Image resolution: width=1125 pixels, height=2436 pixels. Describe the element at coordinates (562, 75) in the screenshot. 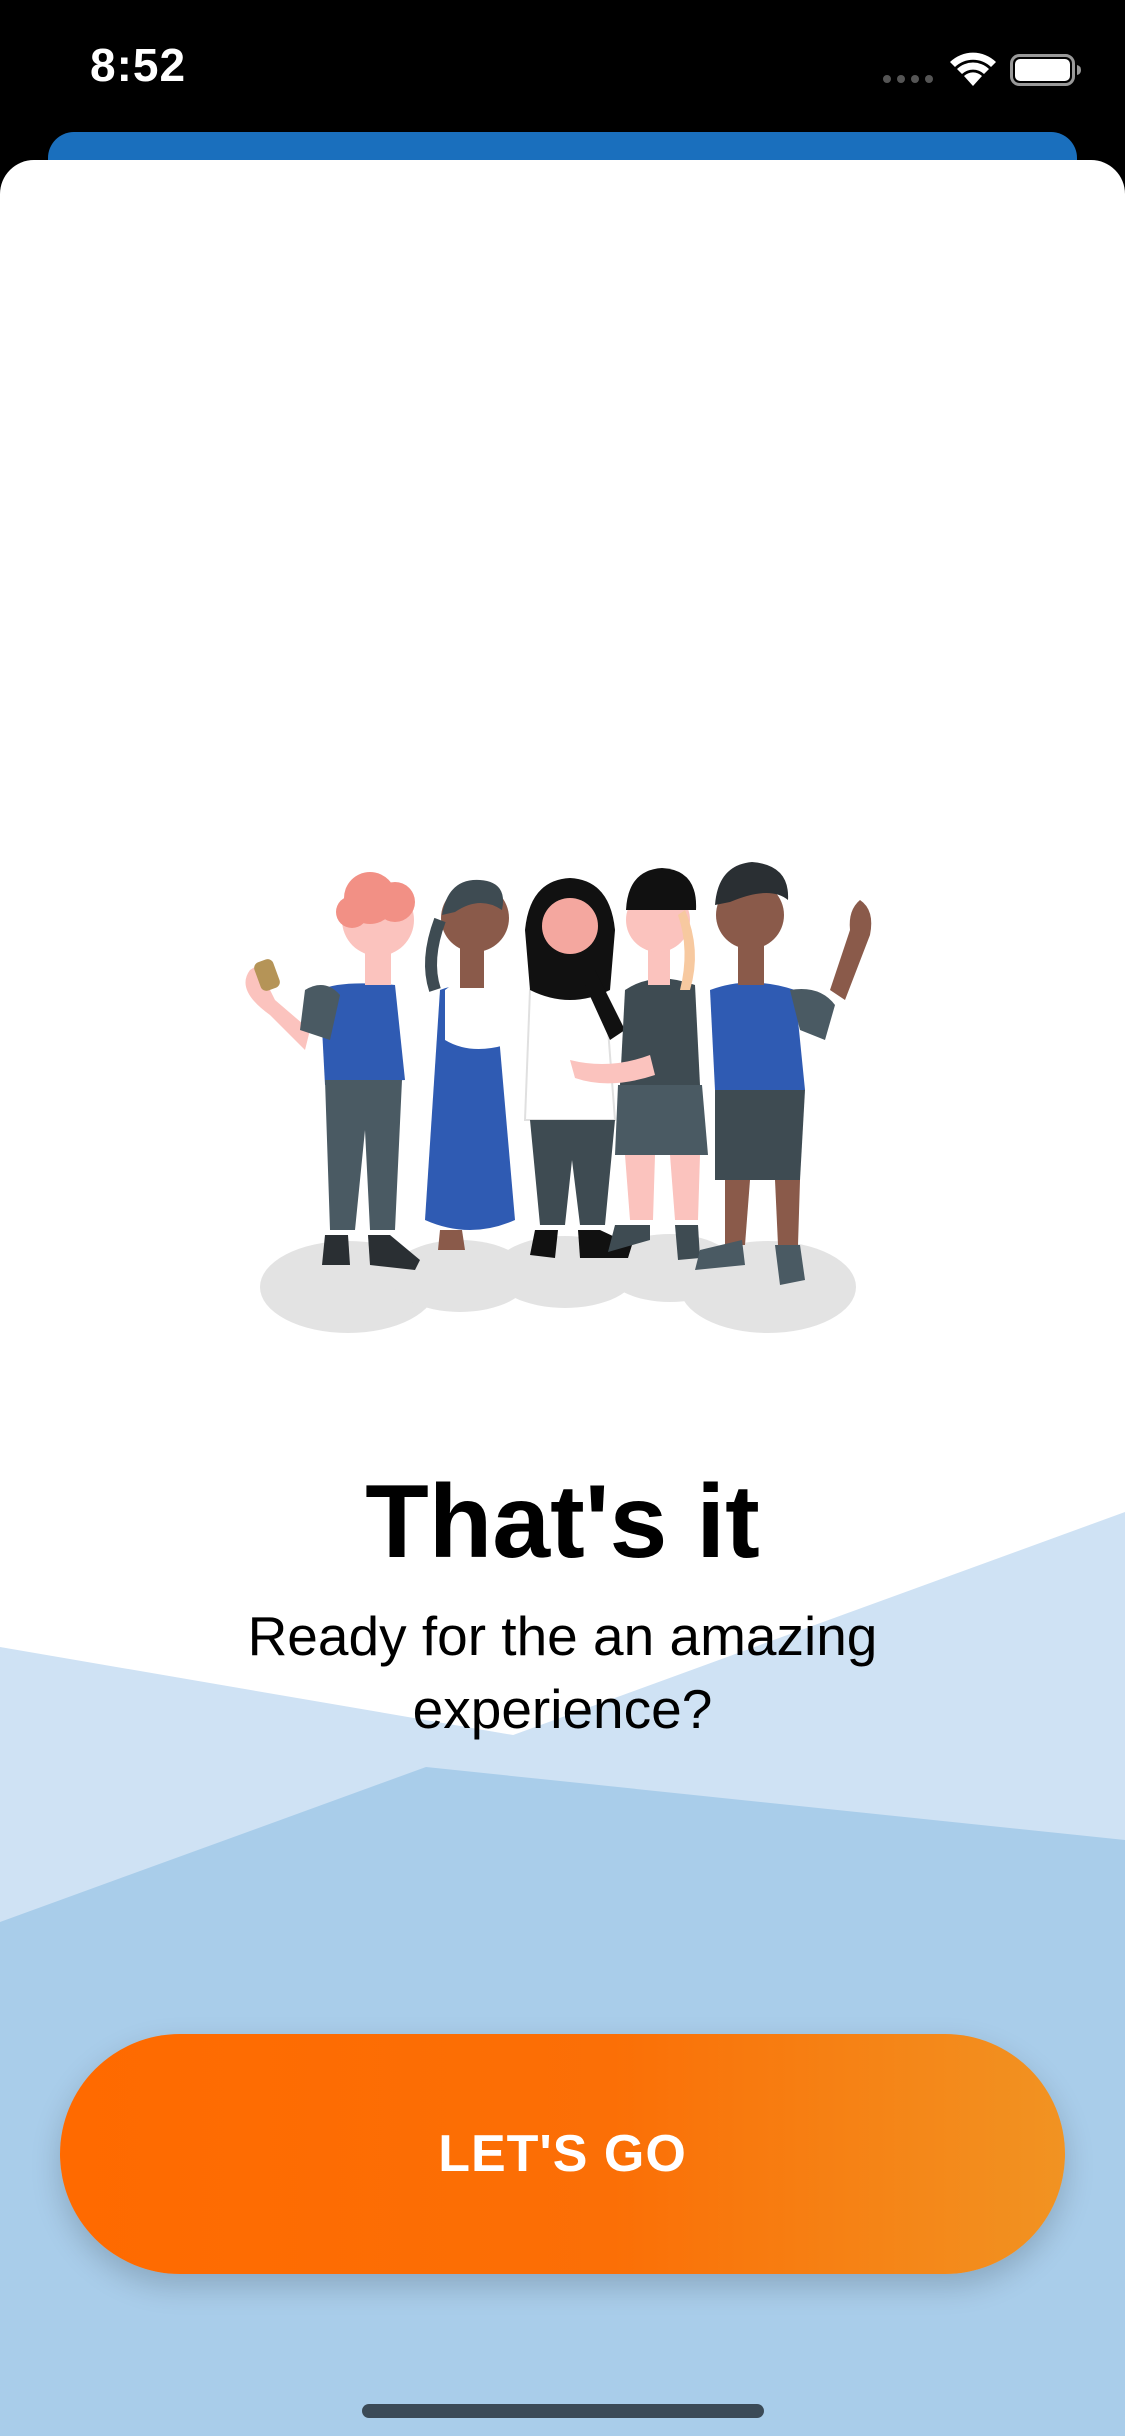

I see `status-bar: 8:52` at that location.